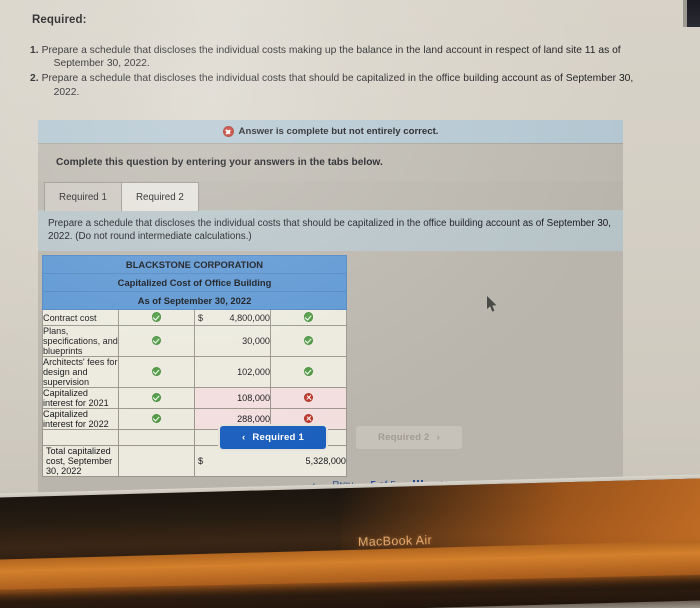 The image size is (700, 608). I want to click on sheet-title-line-1: BLACKSTONE CORPORATION, so click(194, 264).